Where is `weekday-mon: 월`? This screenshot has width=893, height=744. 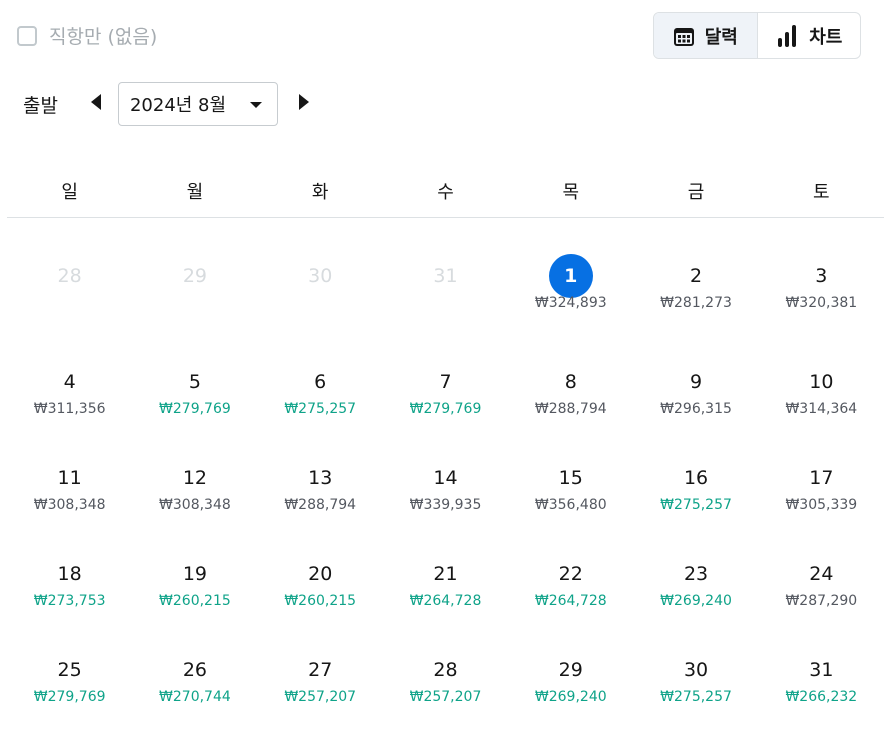 weekday-mon: 월 is located at coordinates (195, 192).